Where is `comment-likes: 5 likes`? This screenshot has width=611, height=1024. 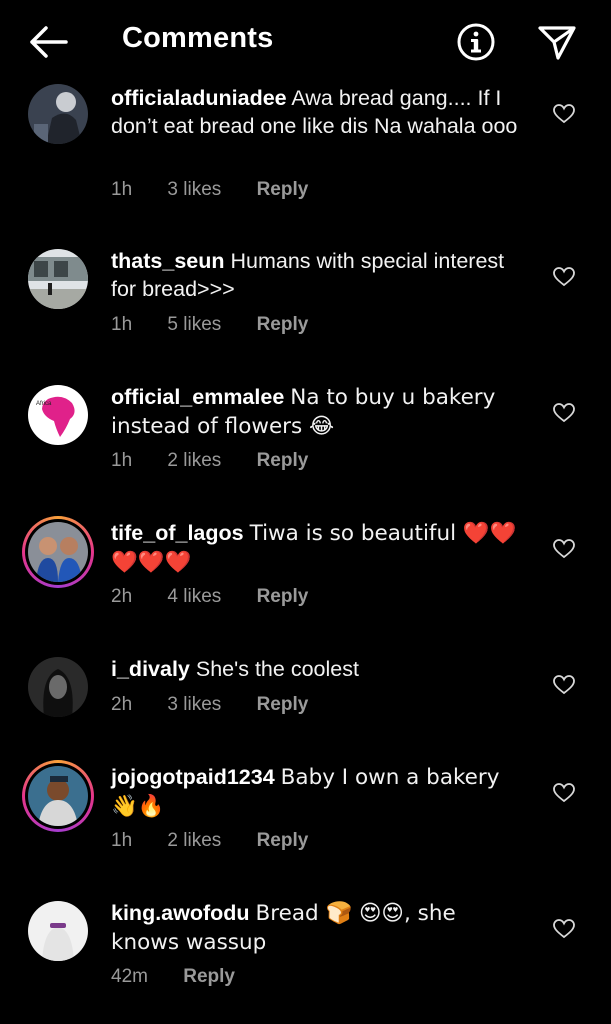
comment-likes: 5 likes is located at coordinates (194, 324).